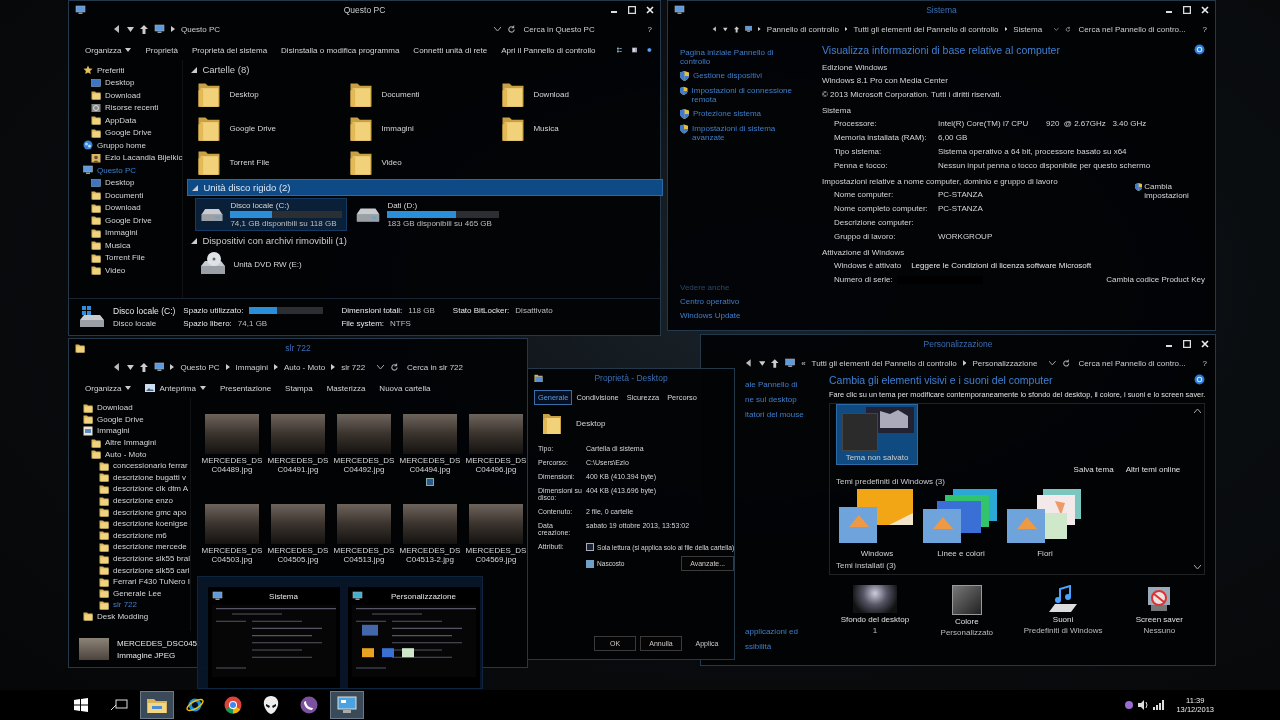 This screenshot has width=1280, height=720. What do you see at coordinates (1159, 611) in the screenshot?
I see `personalization-setting: Screen saver Nessuno` at bounding box center [1159, 611].